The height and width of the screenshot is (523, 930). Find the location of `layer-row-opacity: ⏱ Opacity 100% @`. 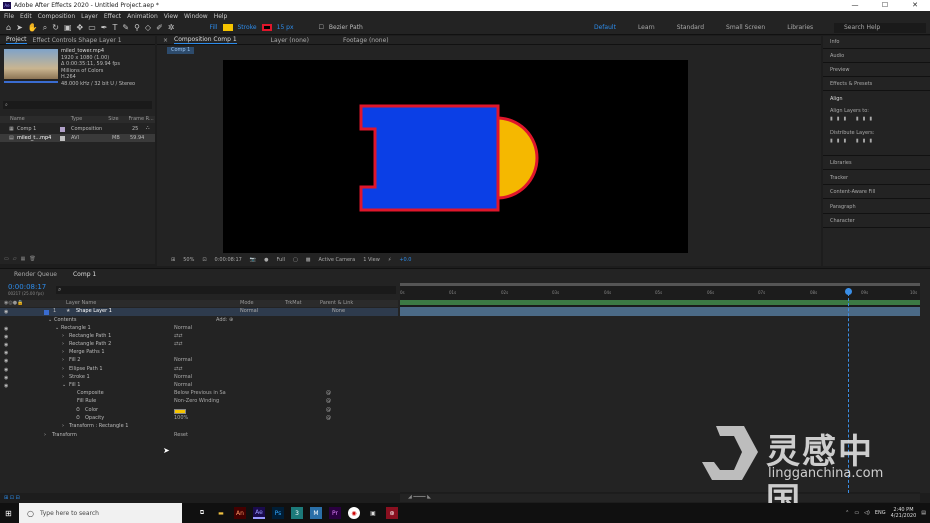

layer-row-opacity: ⏱ Opacity 100% @ is located at coordinates (199, 419).